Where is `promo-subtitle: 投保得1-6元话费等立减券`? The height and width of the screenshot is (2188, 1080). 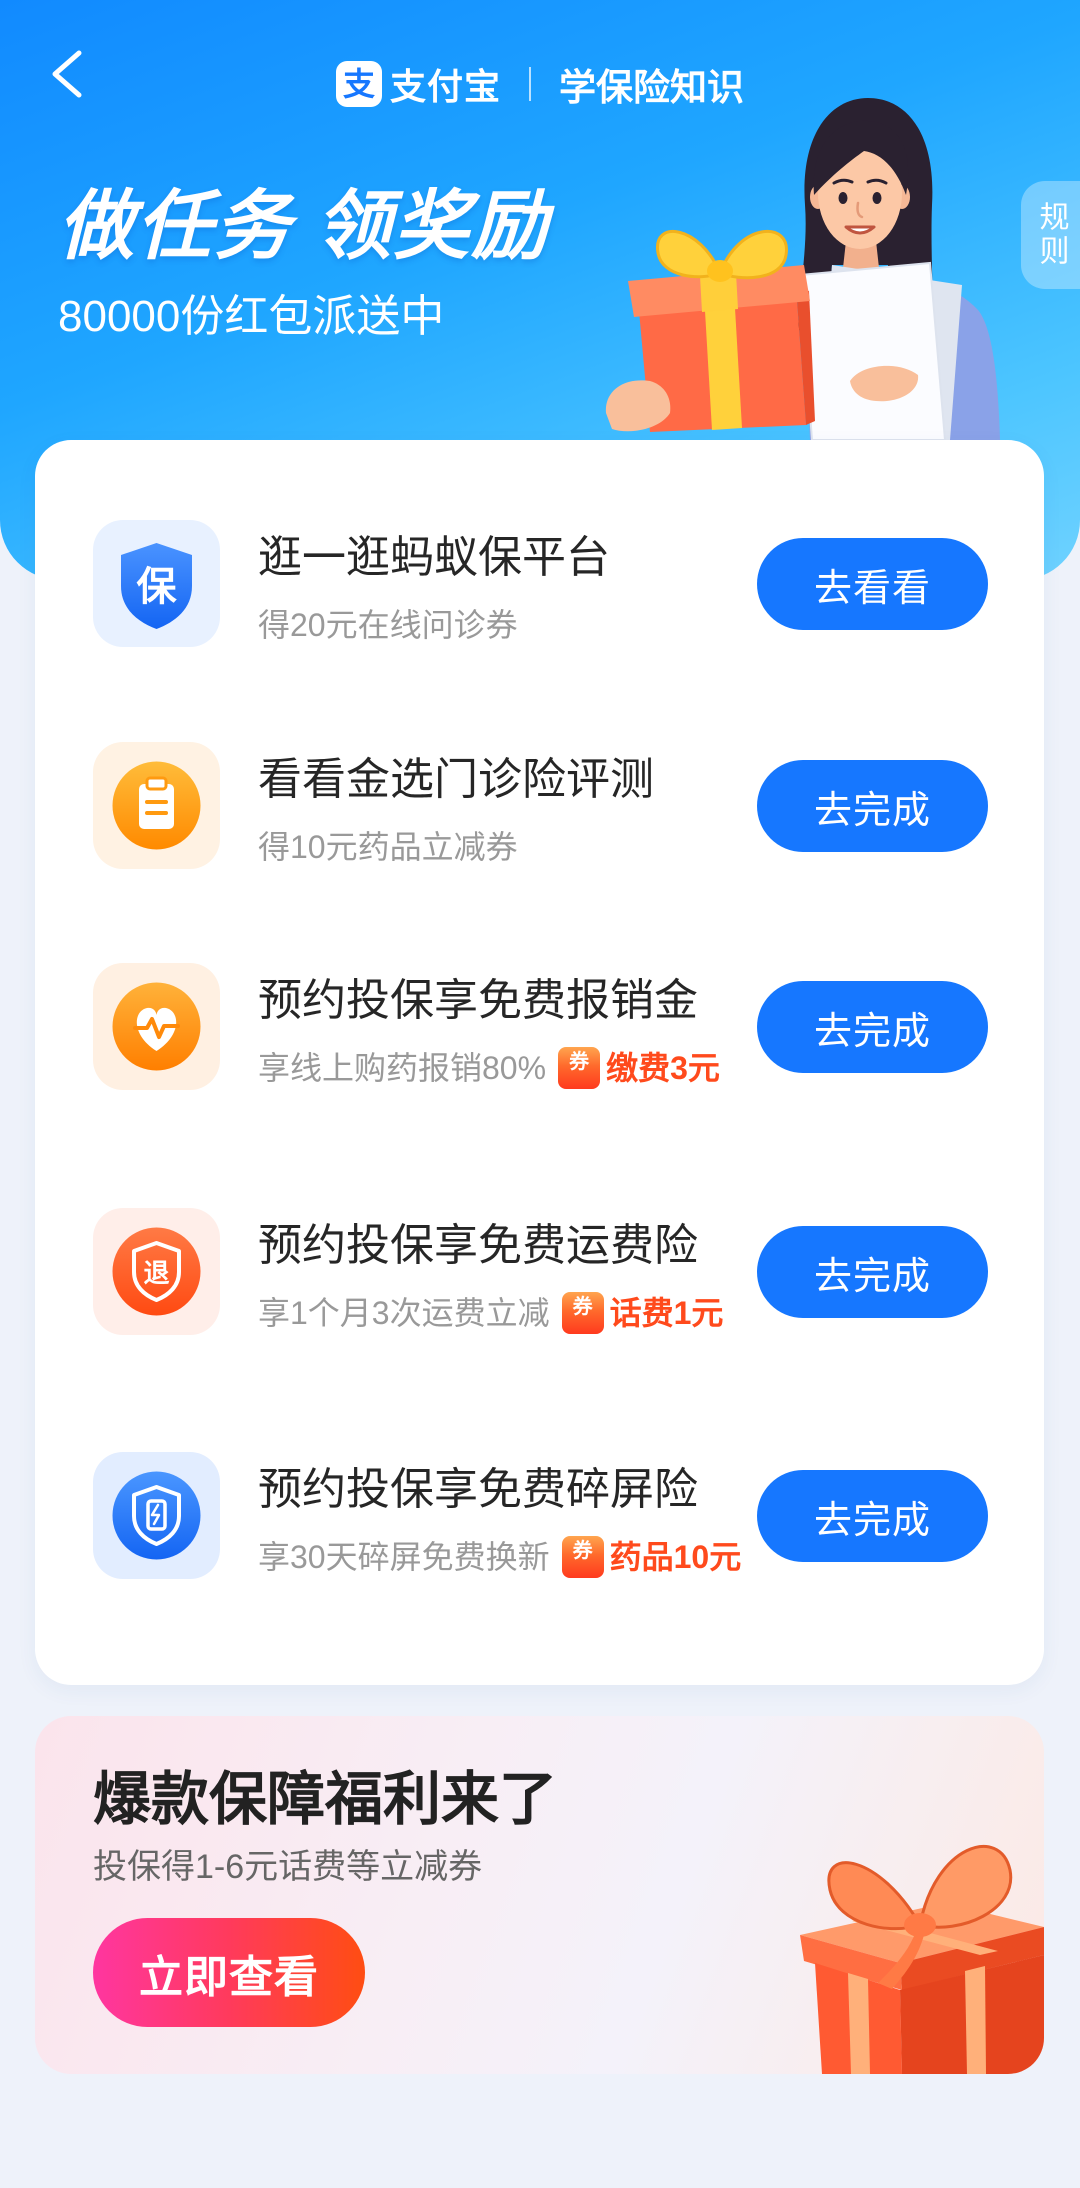 promo-subtitle: 投保得1-6元话费等立减券 is located at coordinates (288, 1867).